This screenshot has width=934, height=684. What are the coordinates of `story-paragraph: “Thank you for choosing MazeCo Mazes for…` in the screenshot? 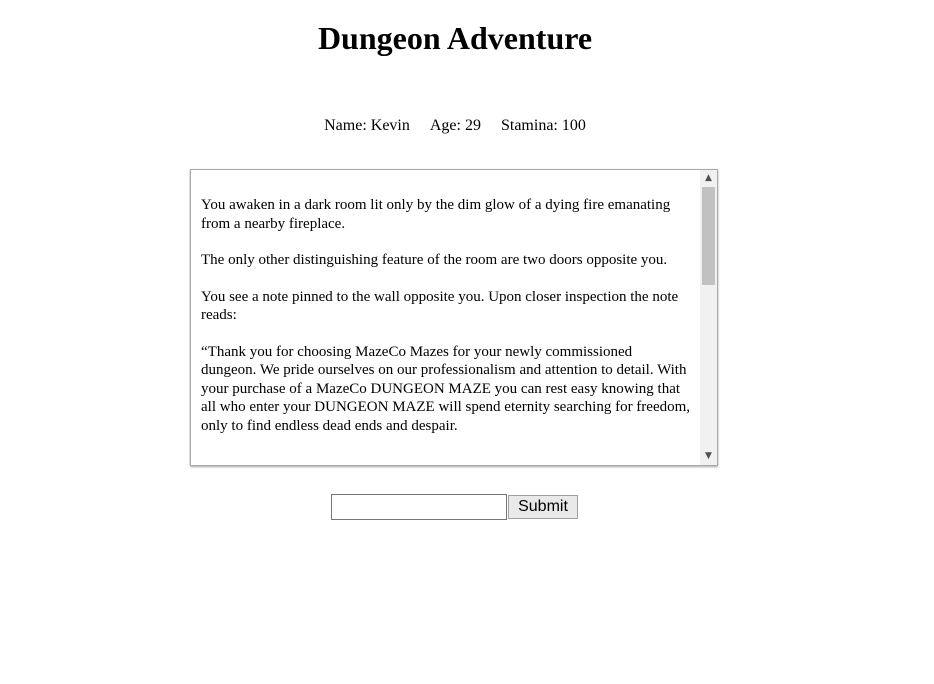 It's located at (446, 388).